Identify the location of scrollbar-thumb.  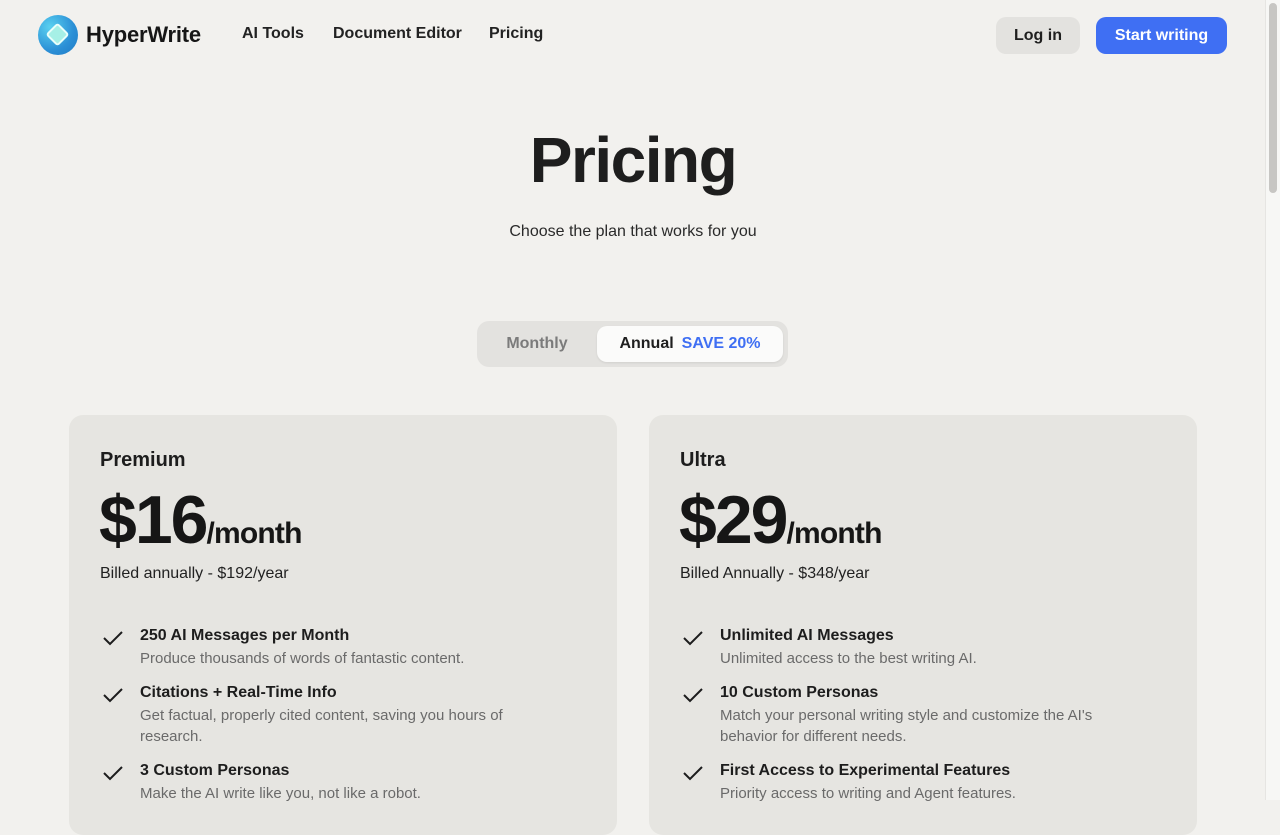
(1273, 98).